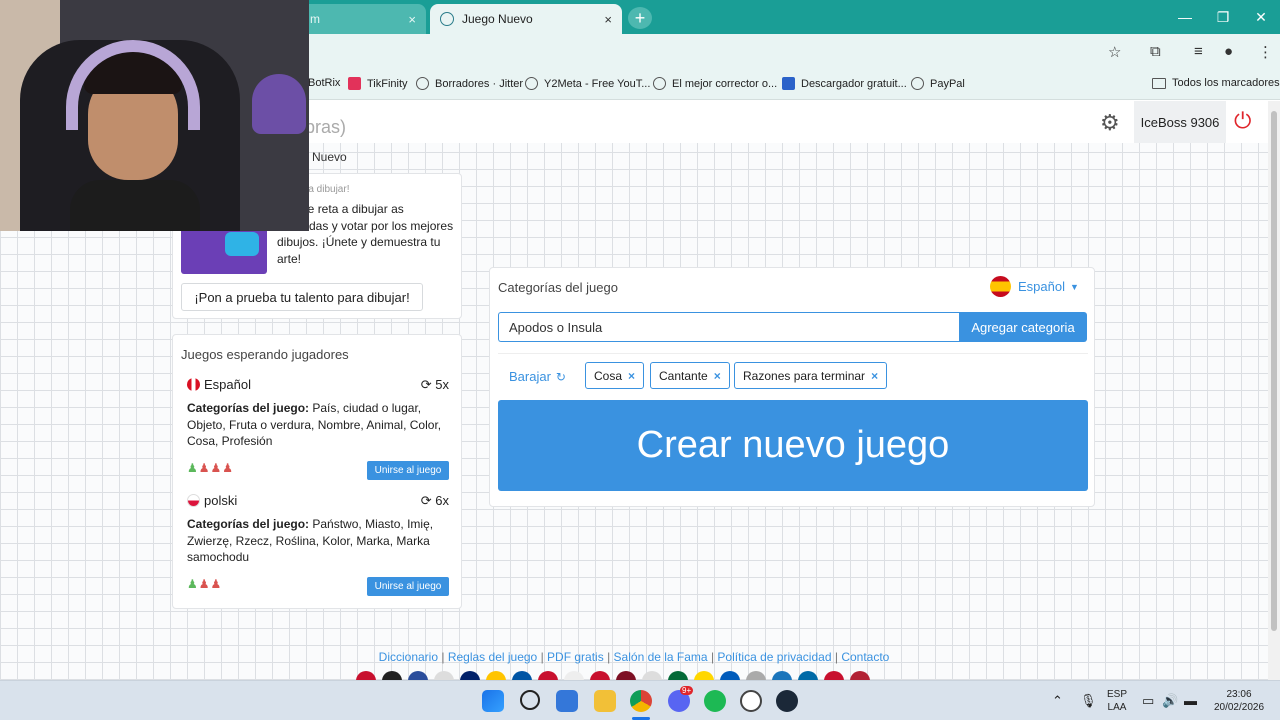 The image size is (1280, 720). I want to click on downloader-icon, so click(788, 83).